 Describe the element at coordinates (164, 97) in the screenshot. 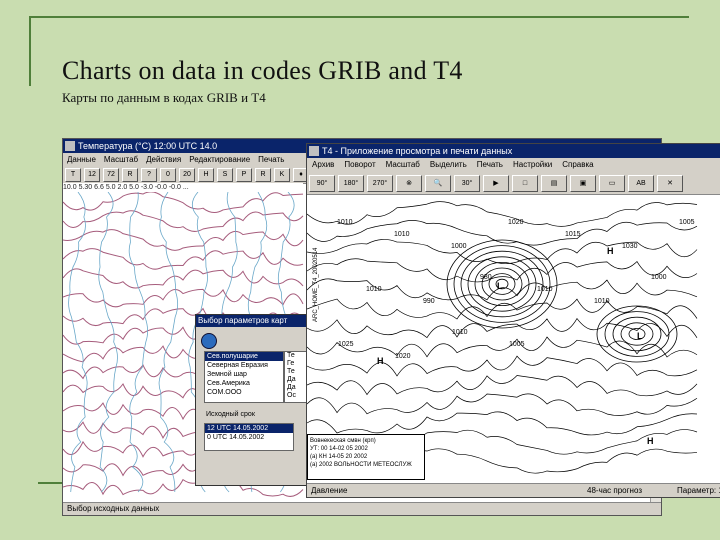

I see `slide-subtitle: Карты по данным в кодах GRIB и T4` at that location.